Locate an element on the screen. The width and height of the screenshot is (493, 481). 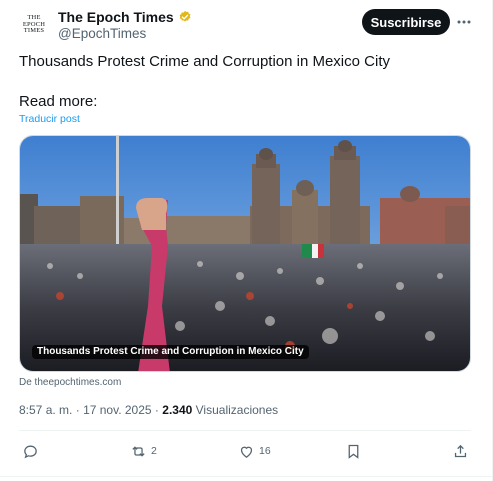
action-bar: 2 16 is located at coordinates (245, 451).